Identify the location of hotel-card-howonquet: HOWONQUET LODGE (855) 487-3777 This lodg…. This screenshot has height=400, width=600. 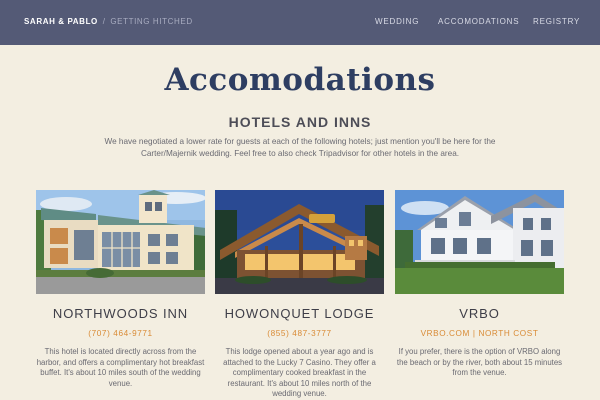
(299, 295).